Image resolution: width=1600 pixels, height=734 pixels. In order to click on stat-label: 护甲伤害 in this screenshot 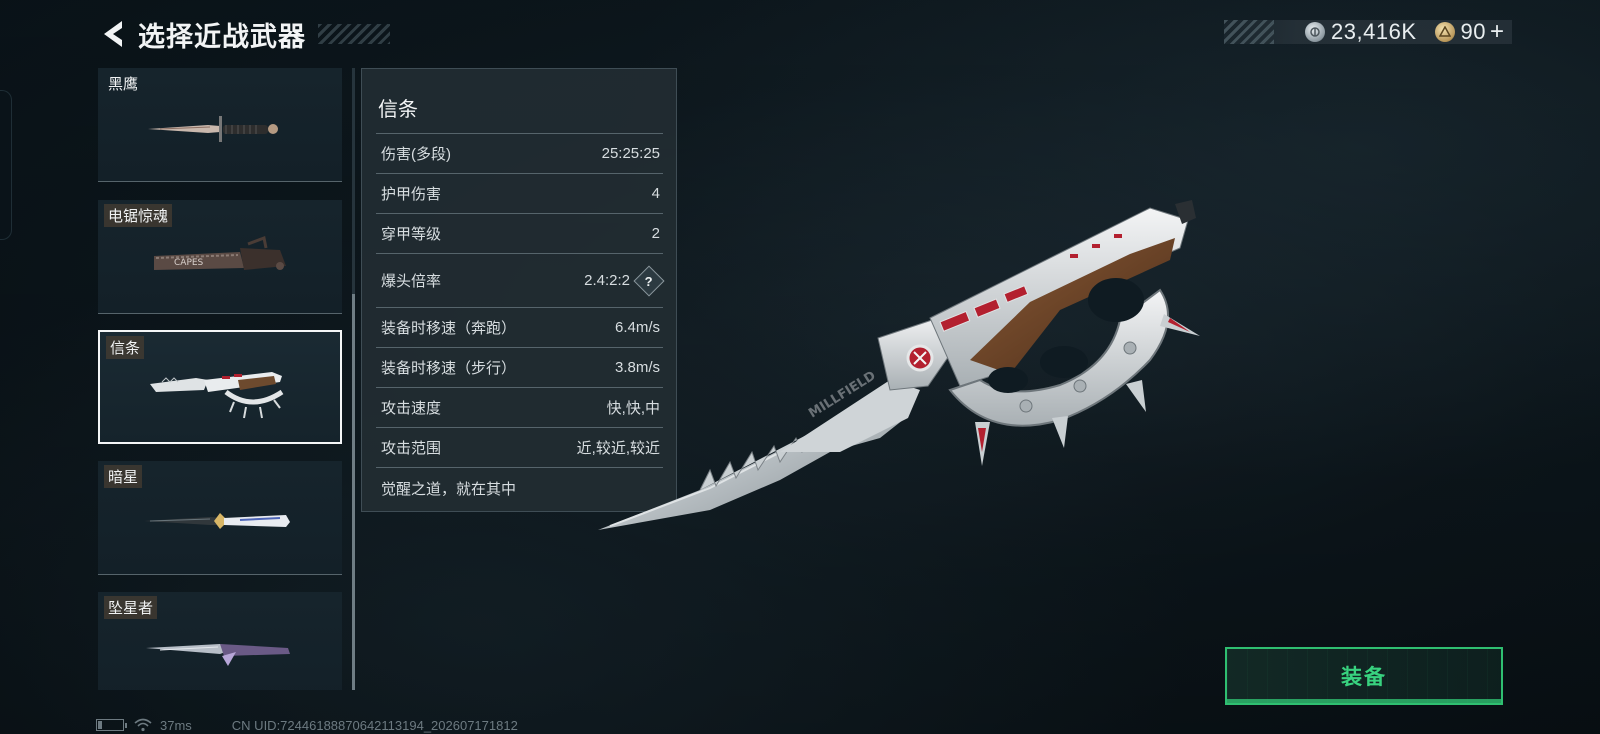, I will do `click(411, 194)`.